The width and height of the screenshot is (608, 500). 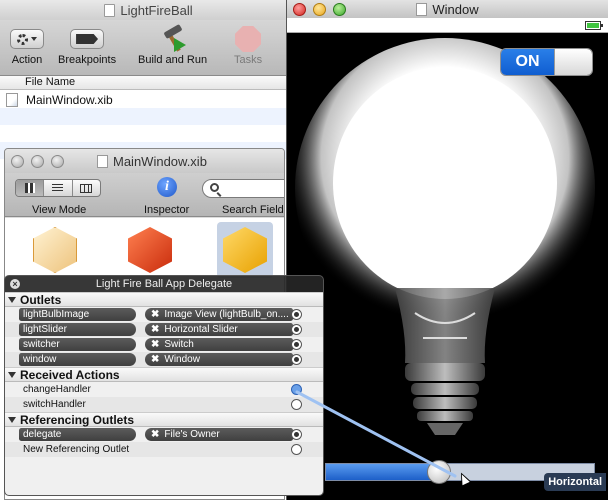 I want to click on slider-thumb, so click(x=438, y=472).